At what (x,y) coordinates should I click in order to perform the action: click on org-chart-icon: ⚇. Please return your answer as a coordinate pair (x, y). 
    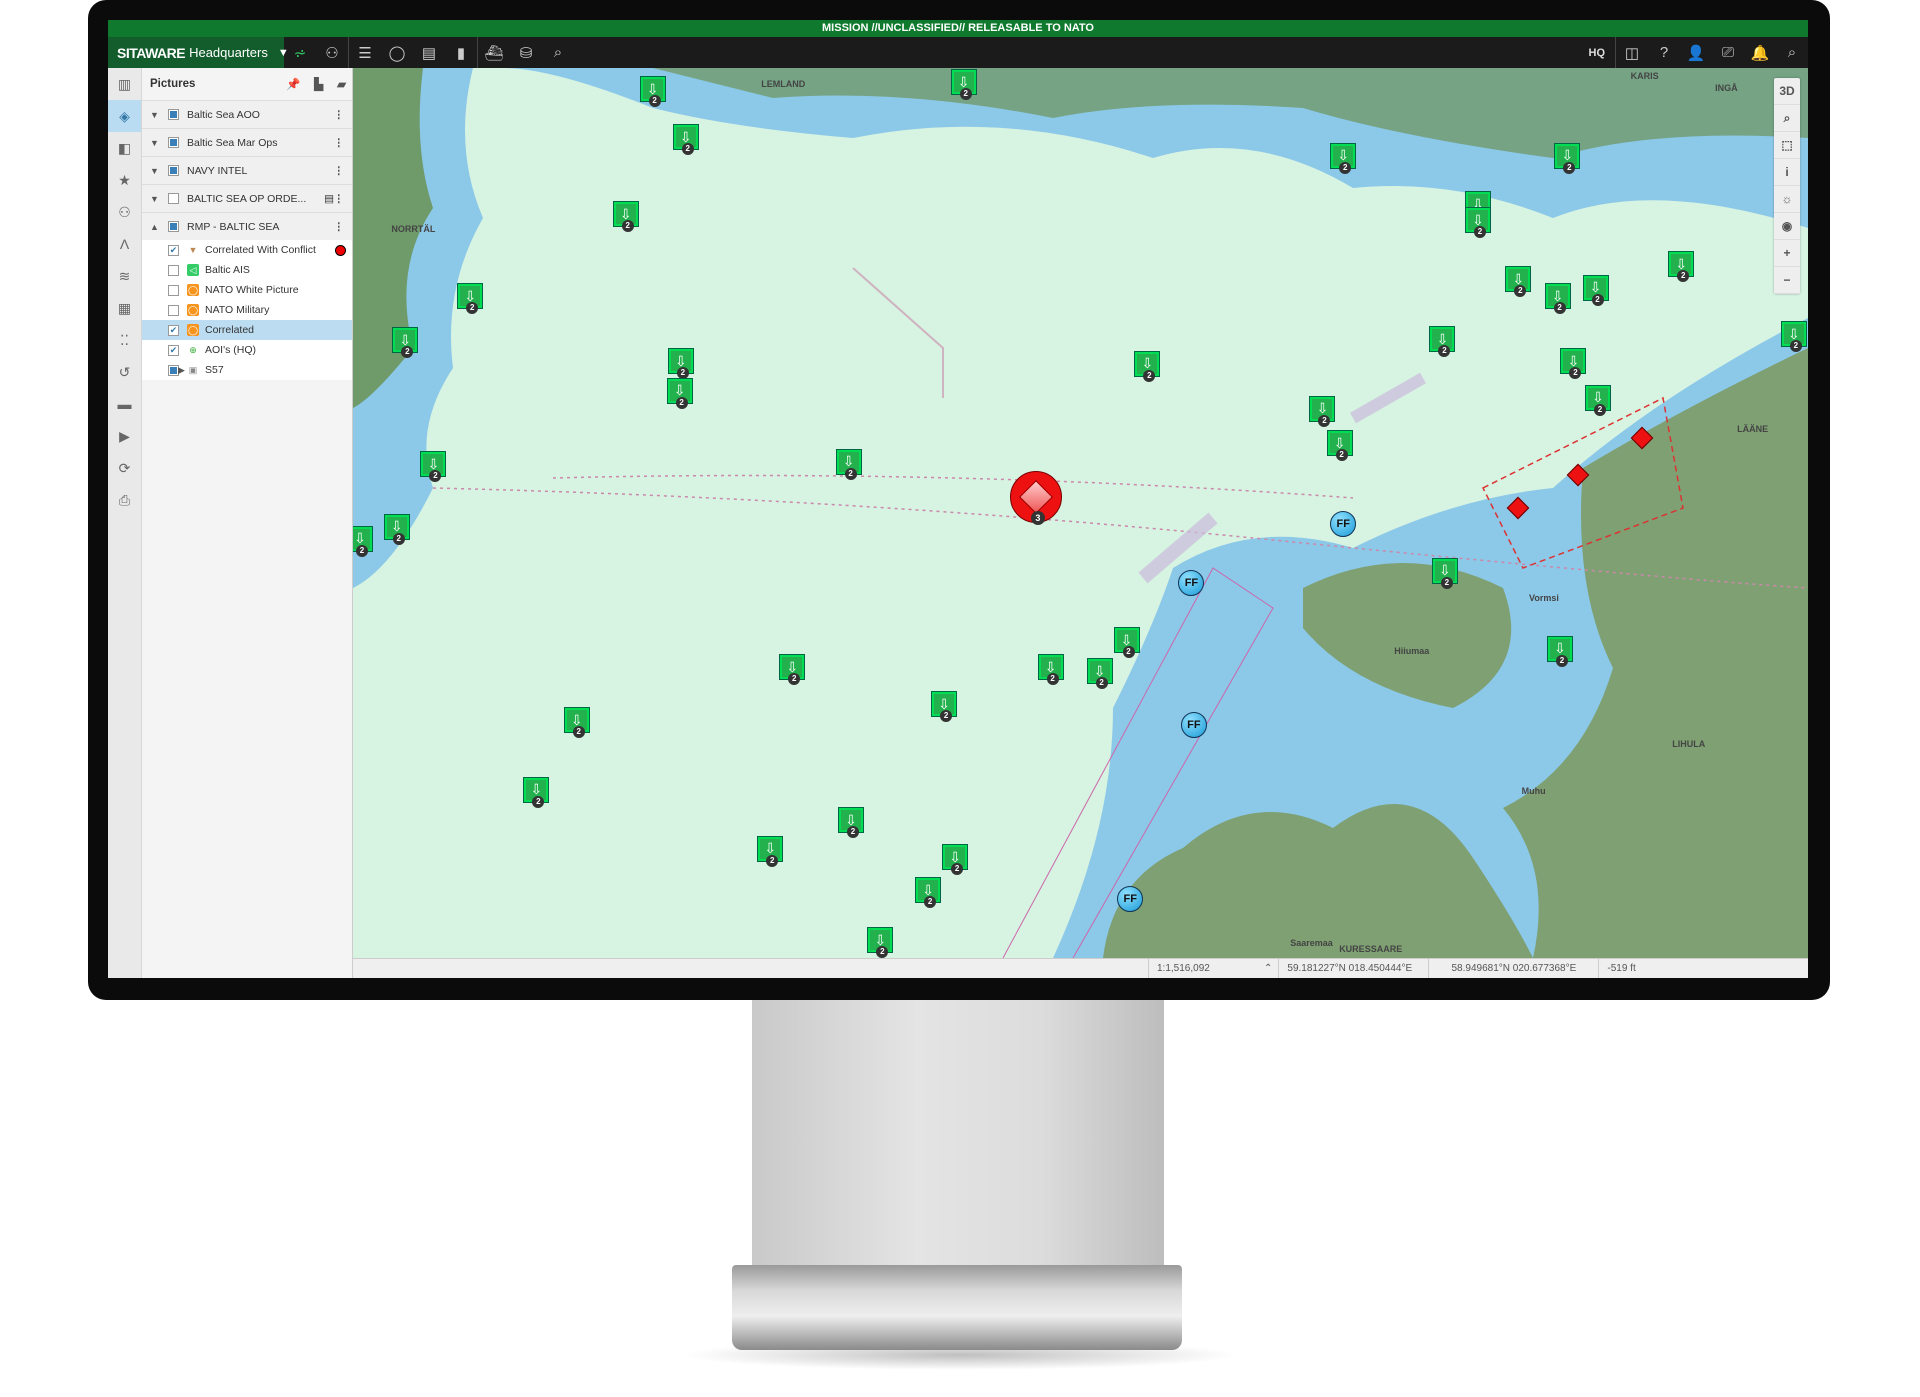
    Looking at the image, I should click on (124, 212).